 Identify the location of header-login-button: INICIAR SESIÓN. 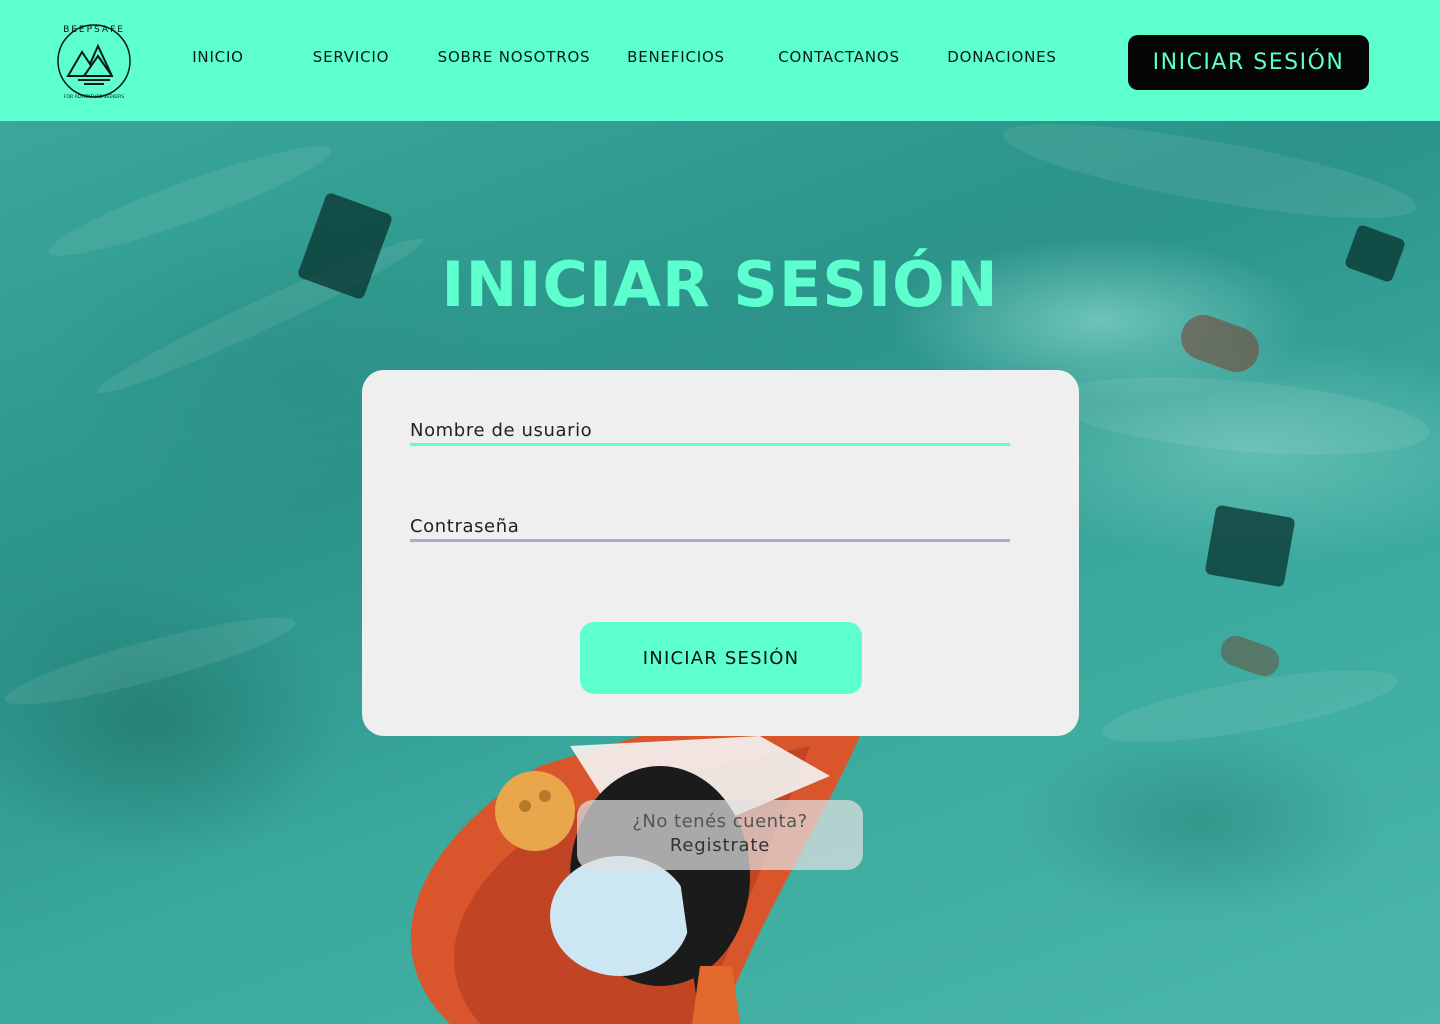
(1248, 62).